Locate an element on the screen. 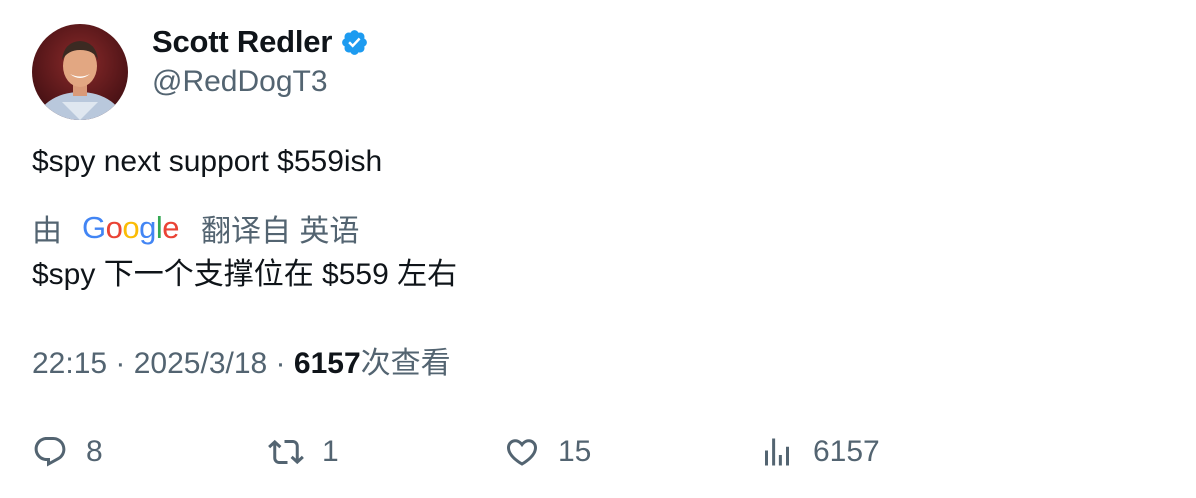 The image size is (1196, 498). author-header: Scott Redler is located at coordinates (260, 42).